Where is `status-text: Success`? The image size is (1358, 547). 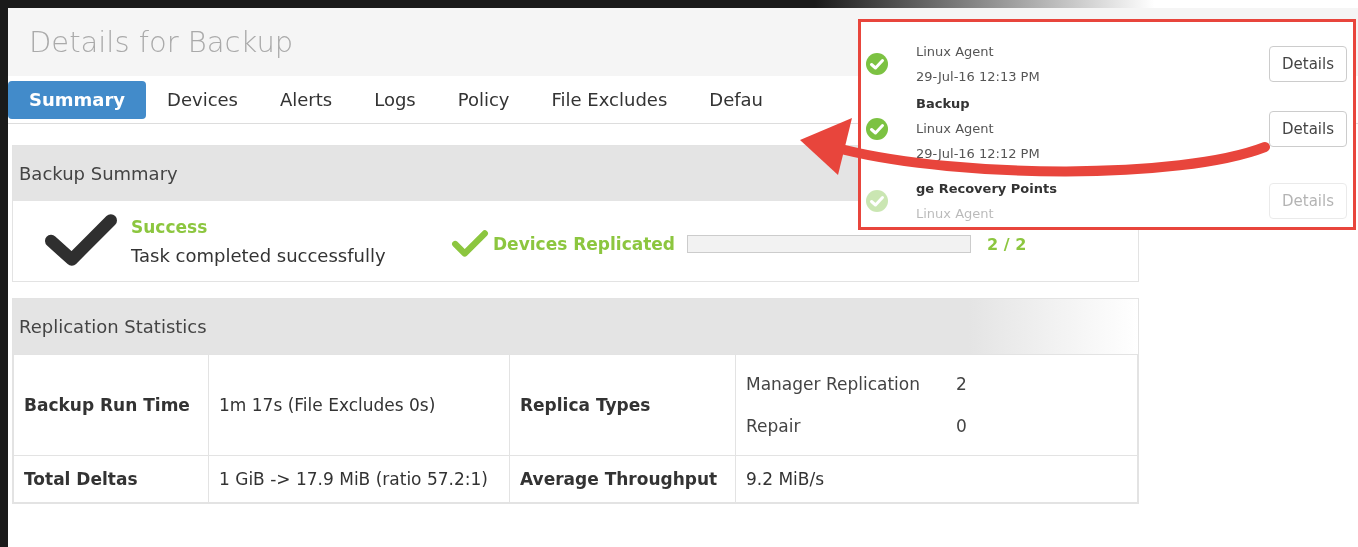 status-text: Success is located at coordinates (170, 226).